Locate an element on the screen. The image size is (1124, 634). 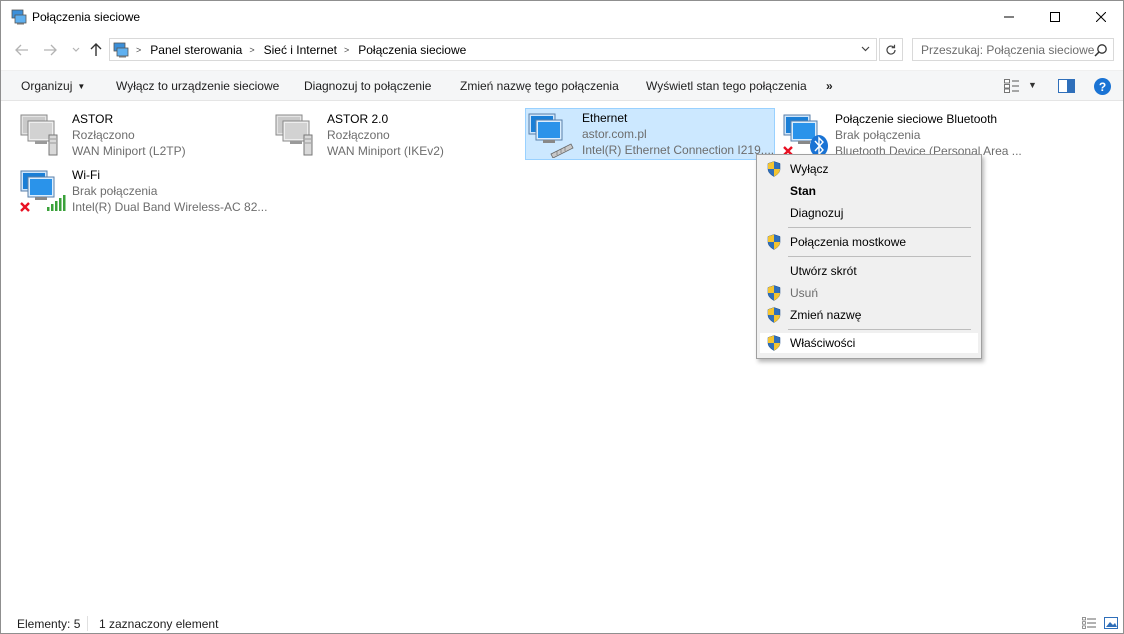
maximize-icon is located at coordinates (1055, 17).